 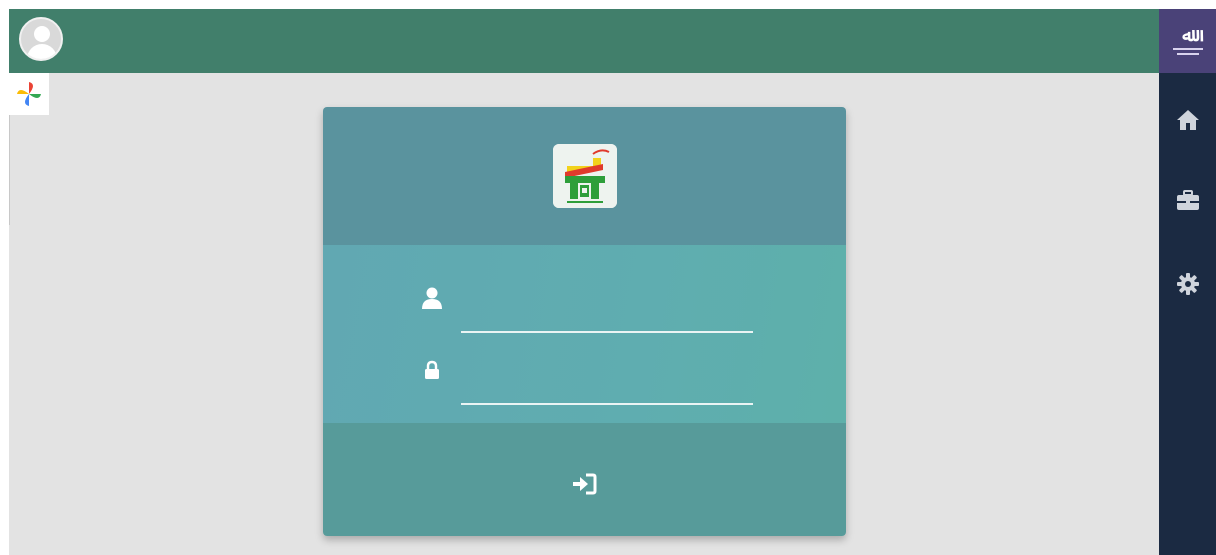 What do you see at coordinates (41, 39) in the screenshot?
I see `user-avatar-icon` at bounding box center [41, 39].